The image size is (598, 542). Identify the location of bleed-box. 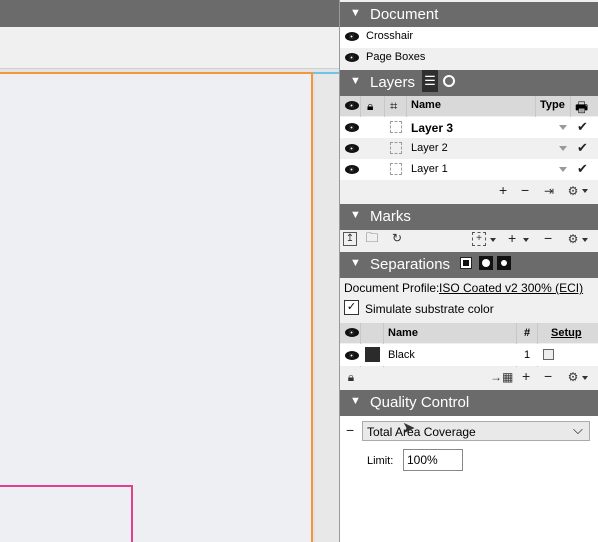
(66, 513).